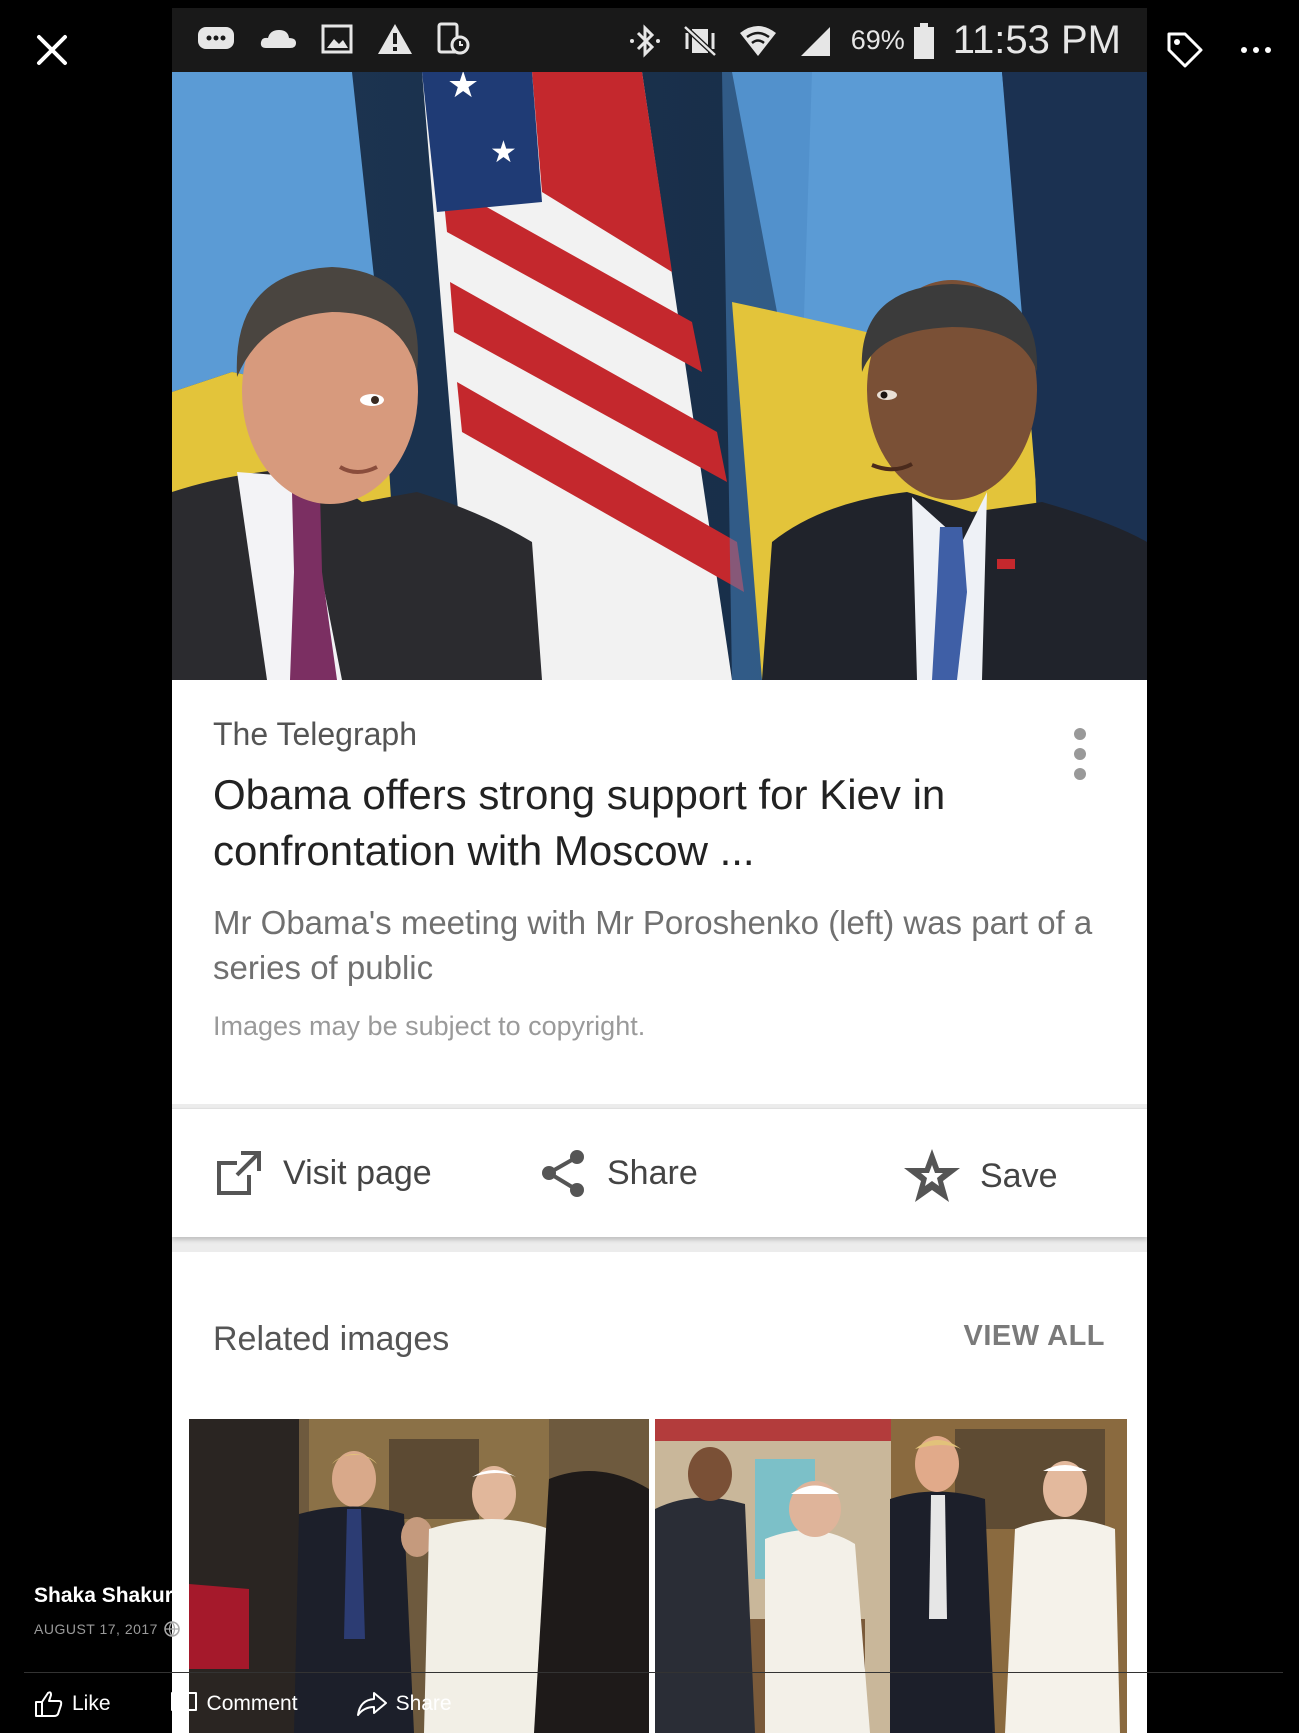  I want to click on share-button: Share, so click(617, 1173).